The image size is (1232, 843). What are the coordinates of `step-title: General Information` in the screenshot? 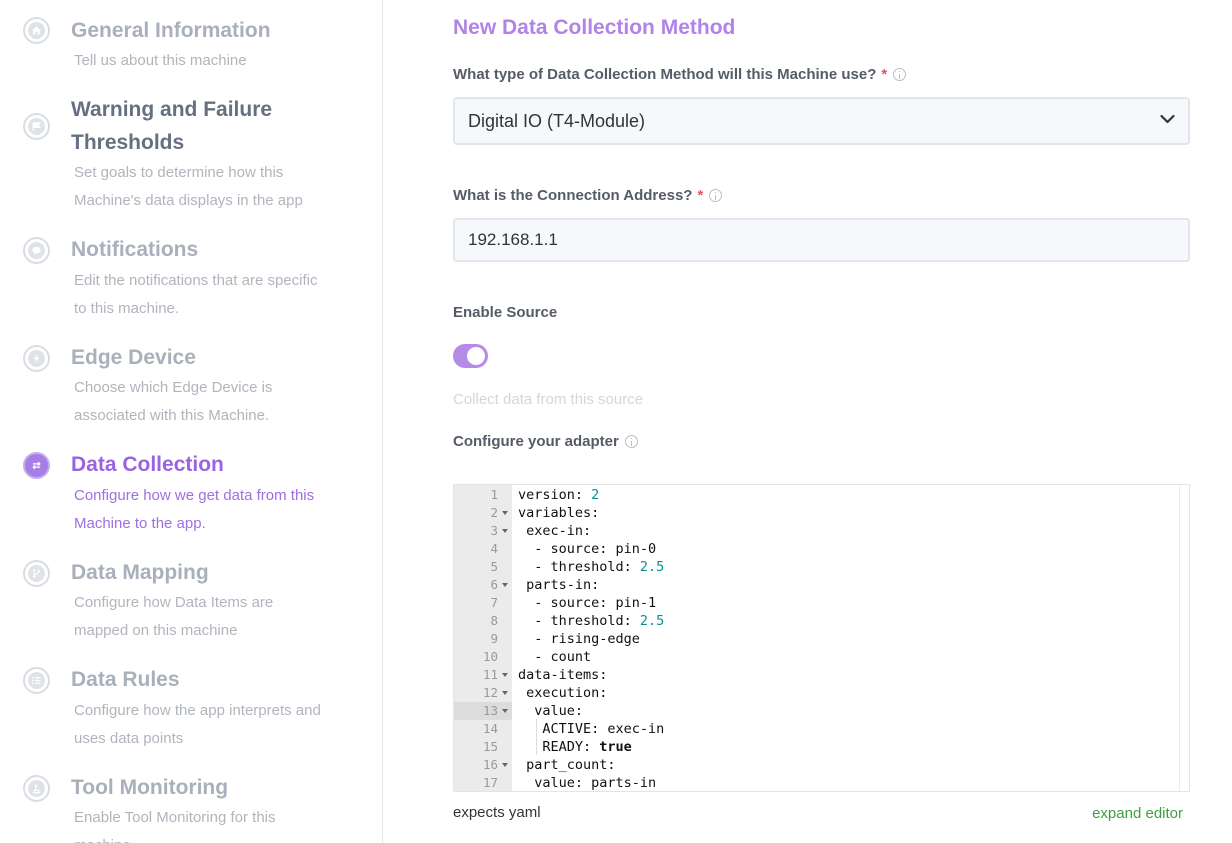 It's located at (171, 30).